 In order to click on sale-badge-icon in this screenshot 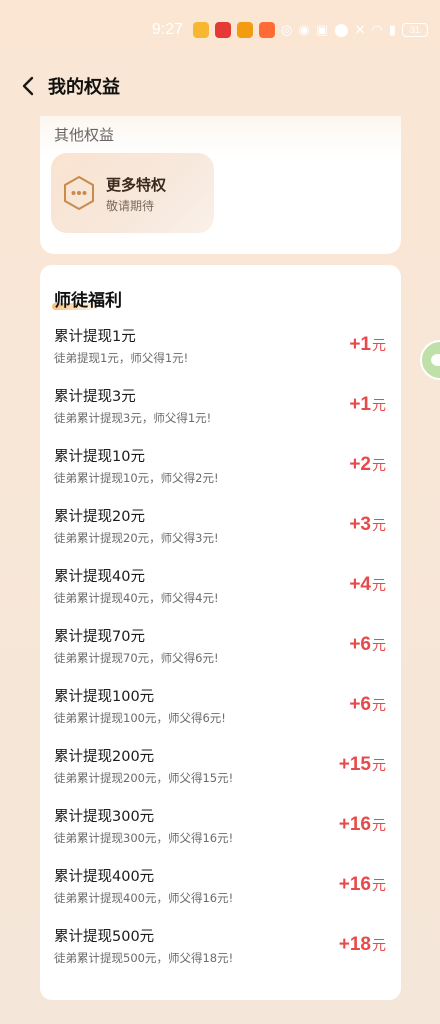, I will do `click(267, 30)`.